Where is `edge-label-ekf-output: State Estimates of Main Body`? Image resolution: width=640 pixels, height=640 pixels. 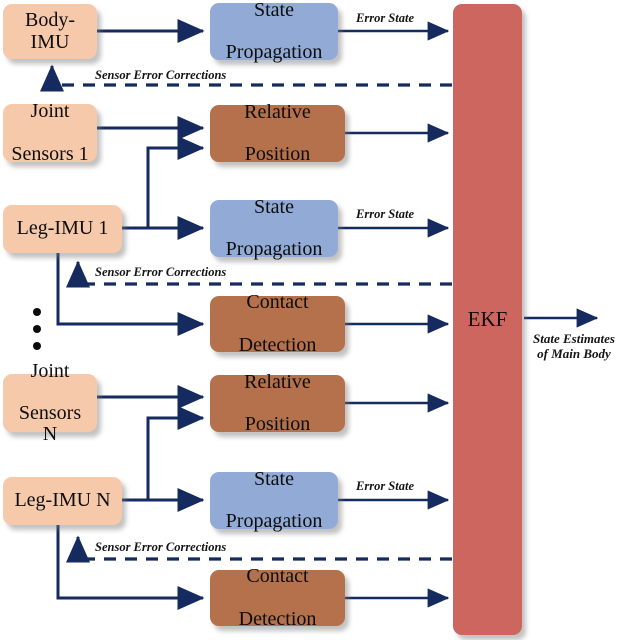 edge-label-ekf-output: State Estimates of Main Body is located at coordinates (574, 346).